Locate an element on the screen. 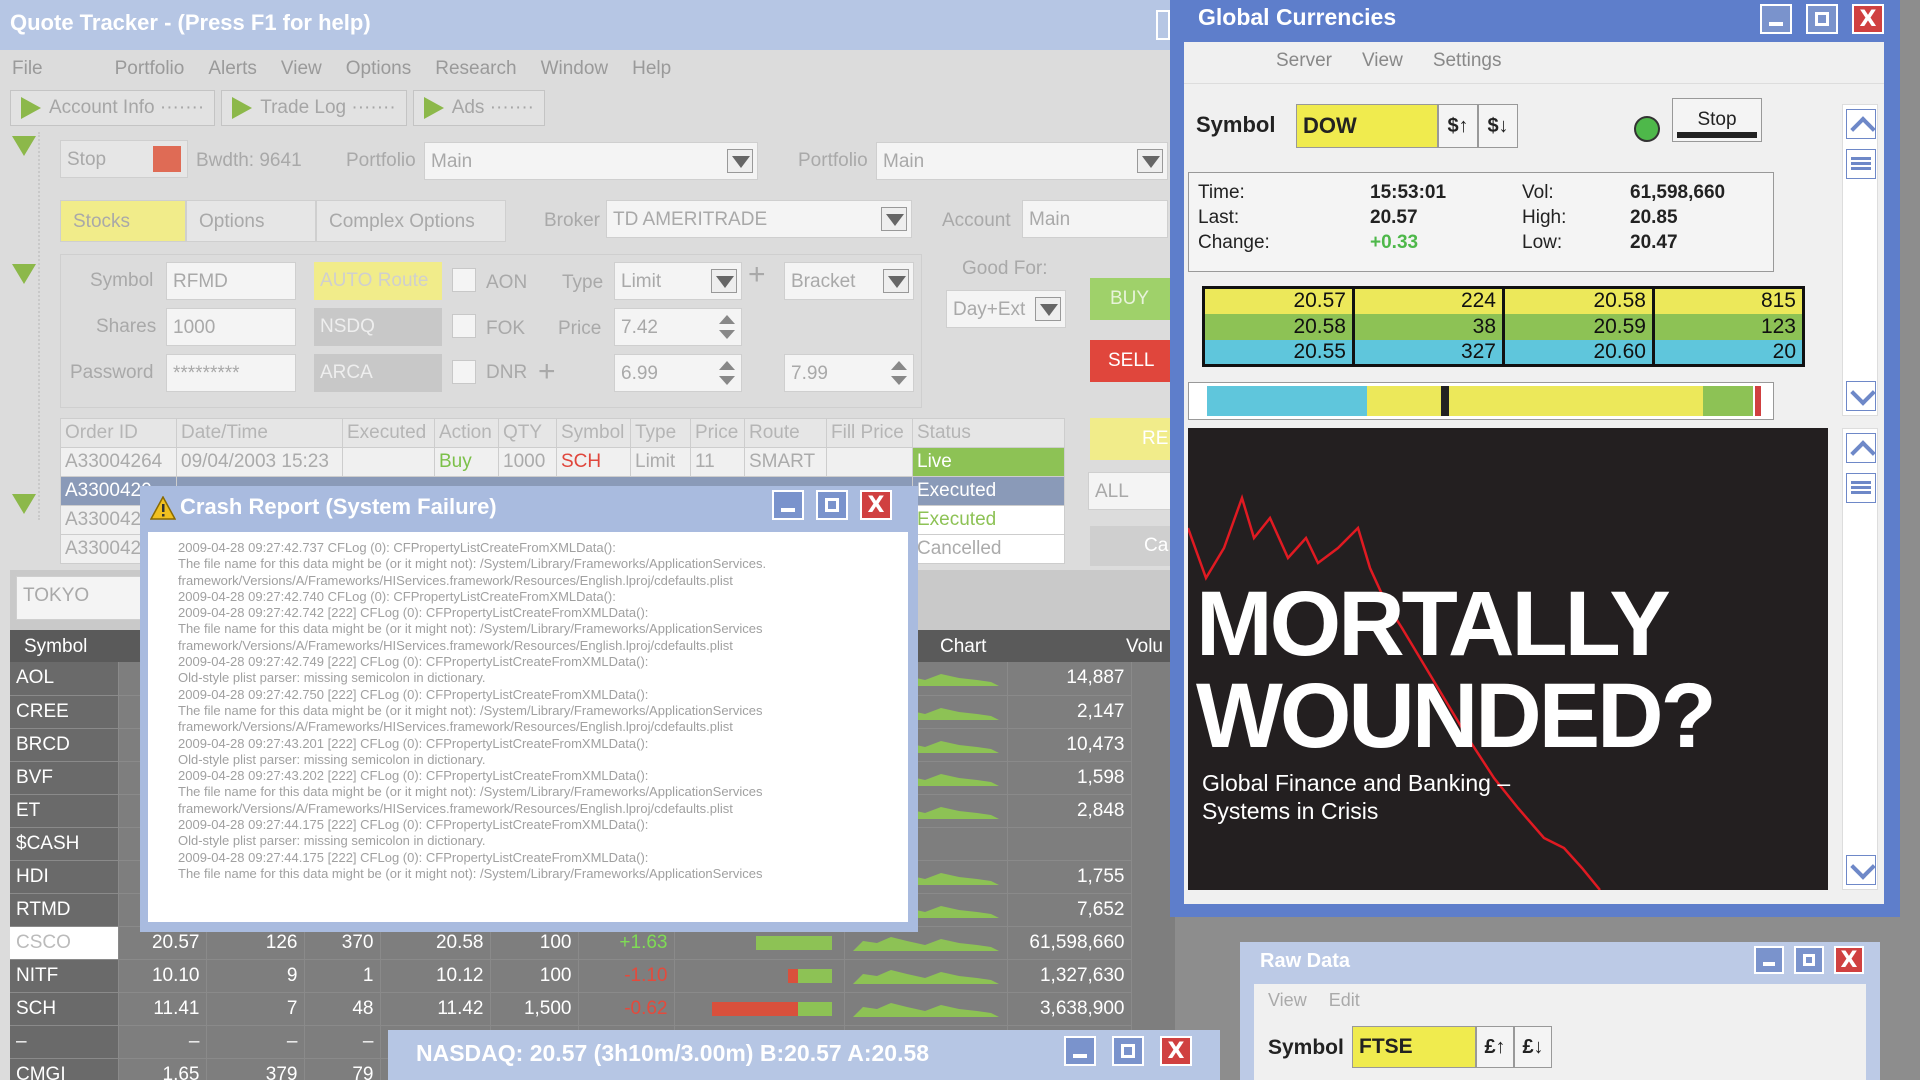 The width and height of the screenshot is (1920, 1080). shares-input: 1000 is located at coordinates (231, 327).